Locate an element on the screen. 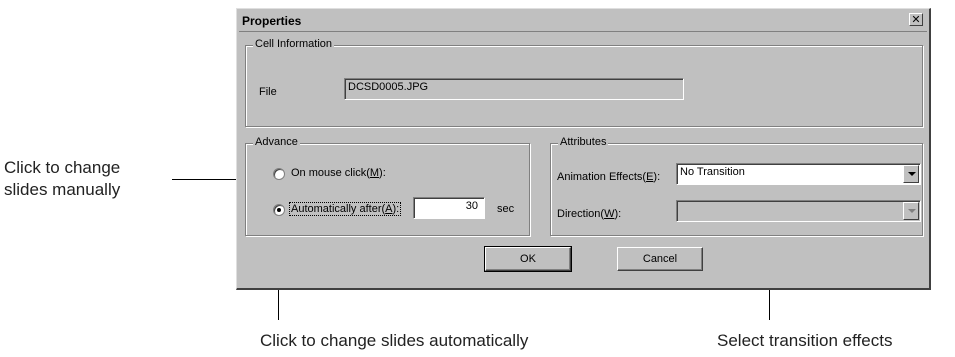  dialog-titlebar: Properties ✕ is located at coordinates (583, 21).